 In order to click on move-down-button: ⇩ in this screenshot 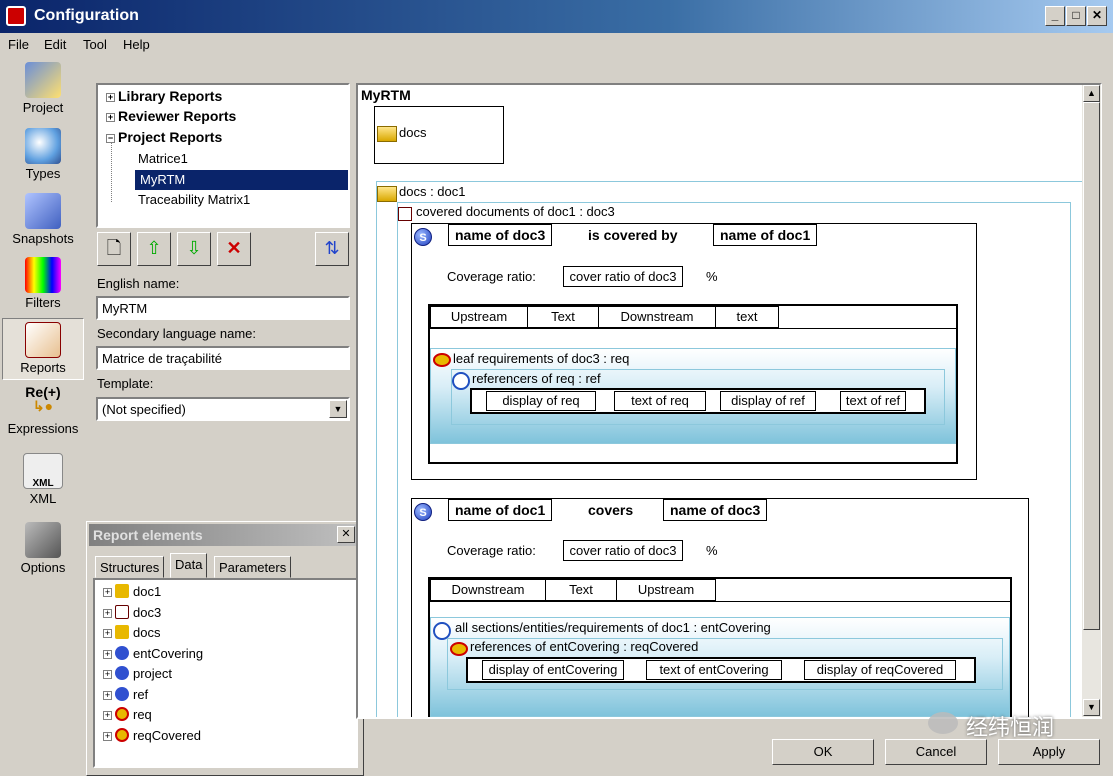, I will do `click(194, 249)`.